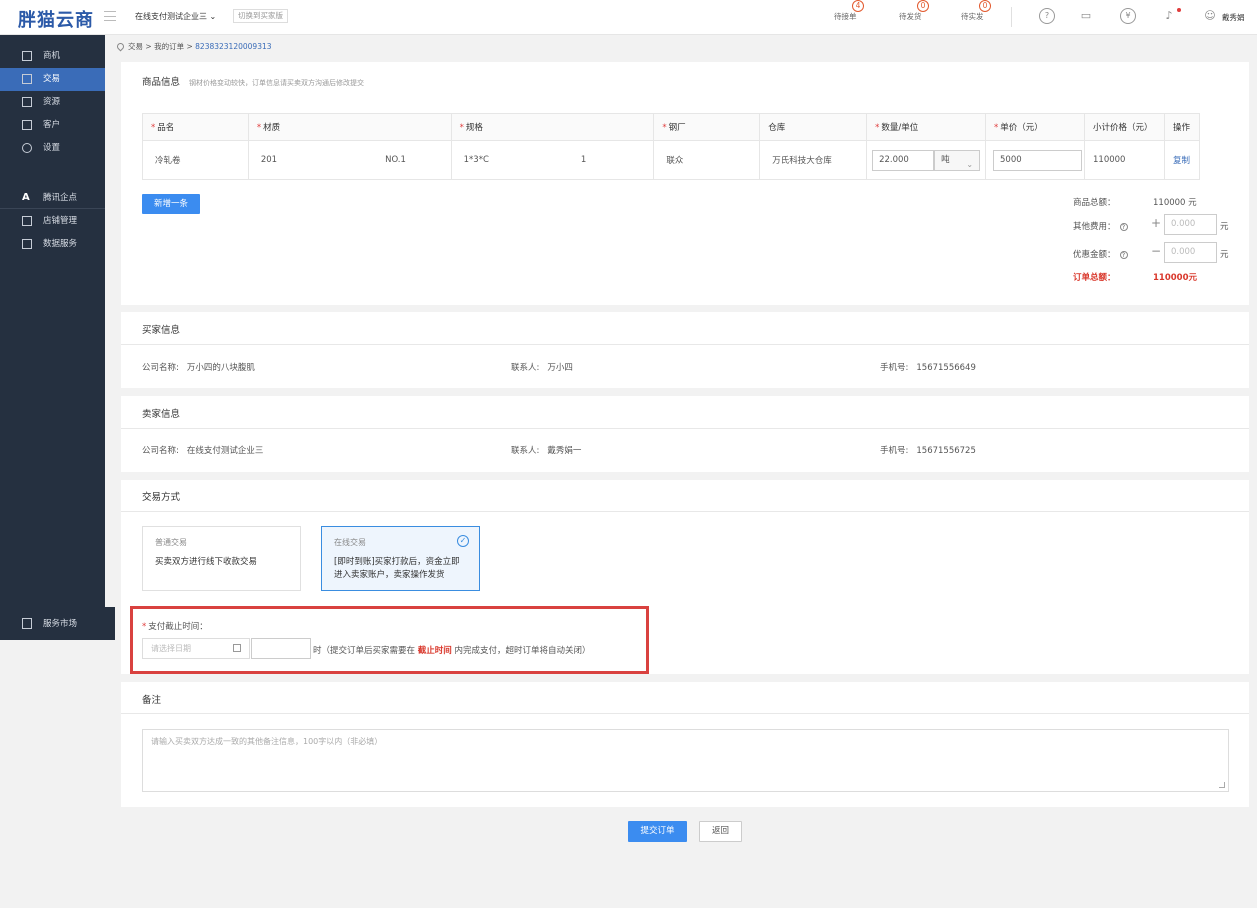 This screenshot has width=1257, height=908. Describe the element at coordinates (161, 497) in the screenshot. I see `trade-title: 交易方式` at that location.